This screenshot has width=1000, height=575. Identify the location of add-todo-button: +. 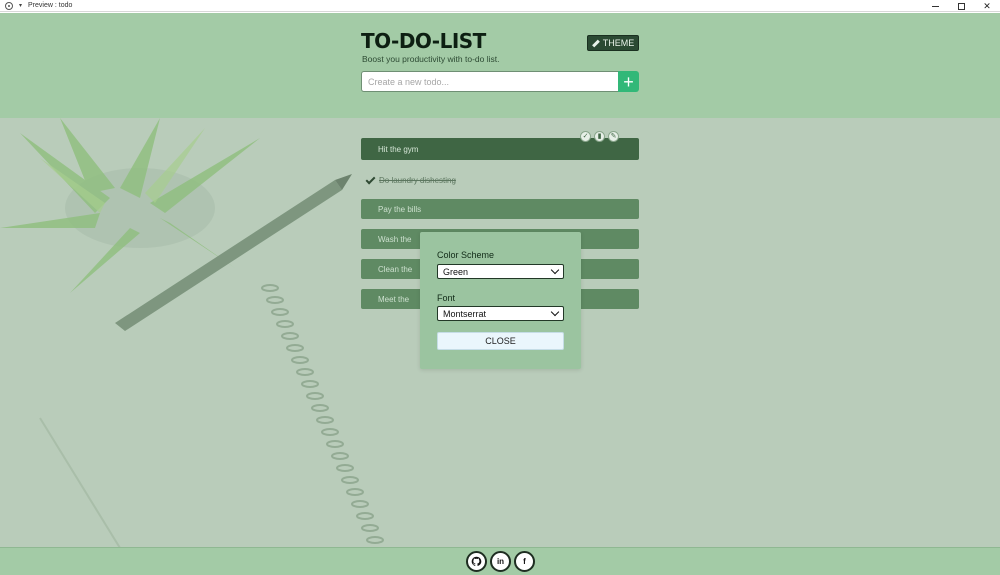
(628, 81).